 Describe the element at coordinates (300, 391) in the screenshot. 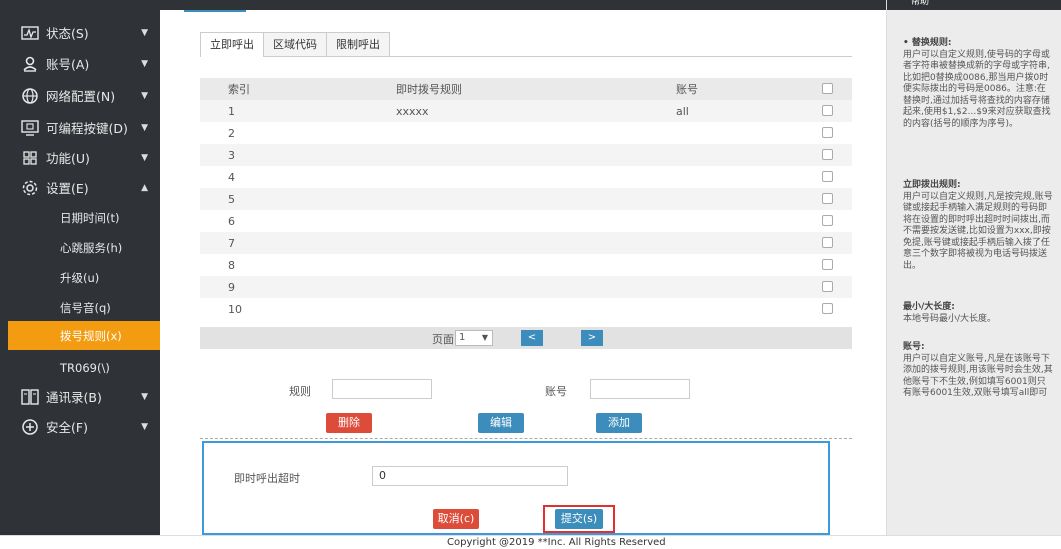

I see `rule-label: 规则` at that location.